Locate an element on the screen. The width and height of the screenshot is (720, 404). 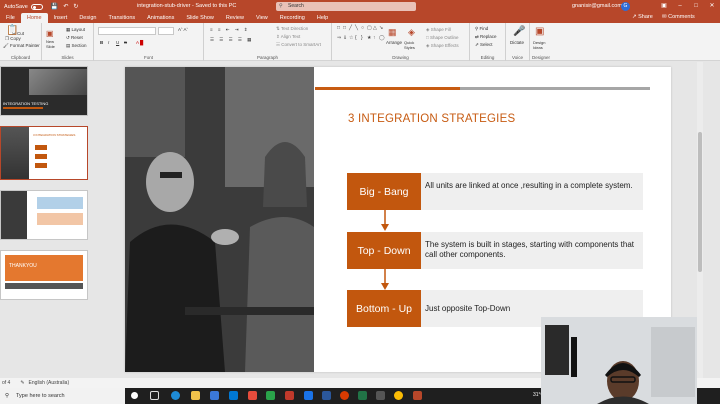
shapes-gallery: □ □ ╱ ╲ ○ ▢ △ ↘ ⇒ ⇓ ☆{} ★ ↑ ◯ is located at coordinates (361, 35).